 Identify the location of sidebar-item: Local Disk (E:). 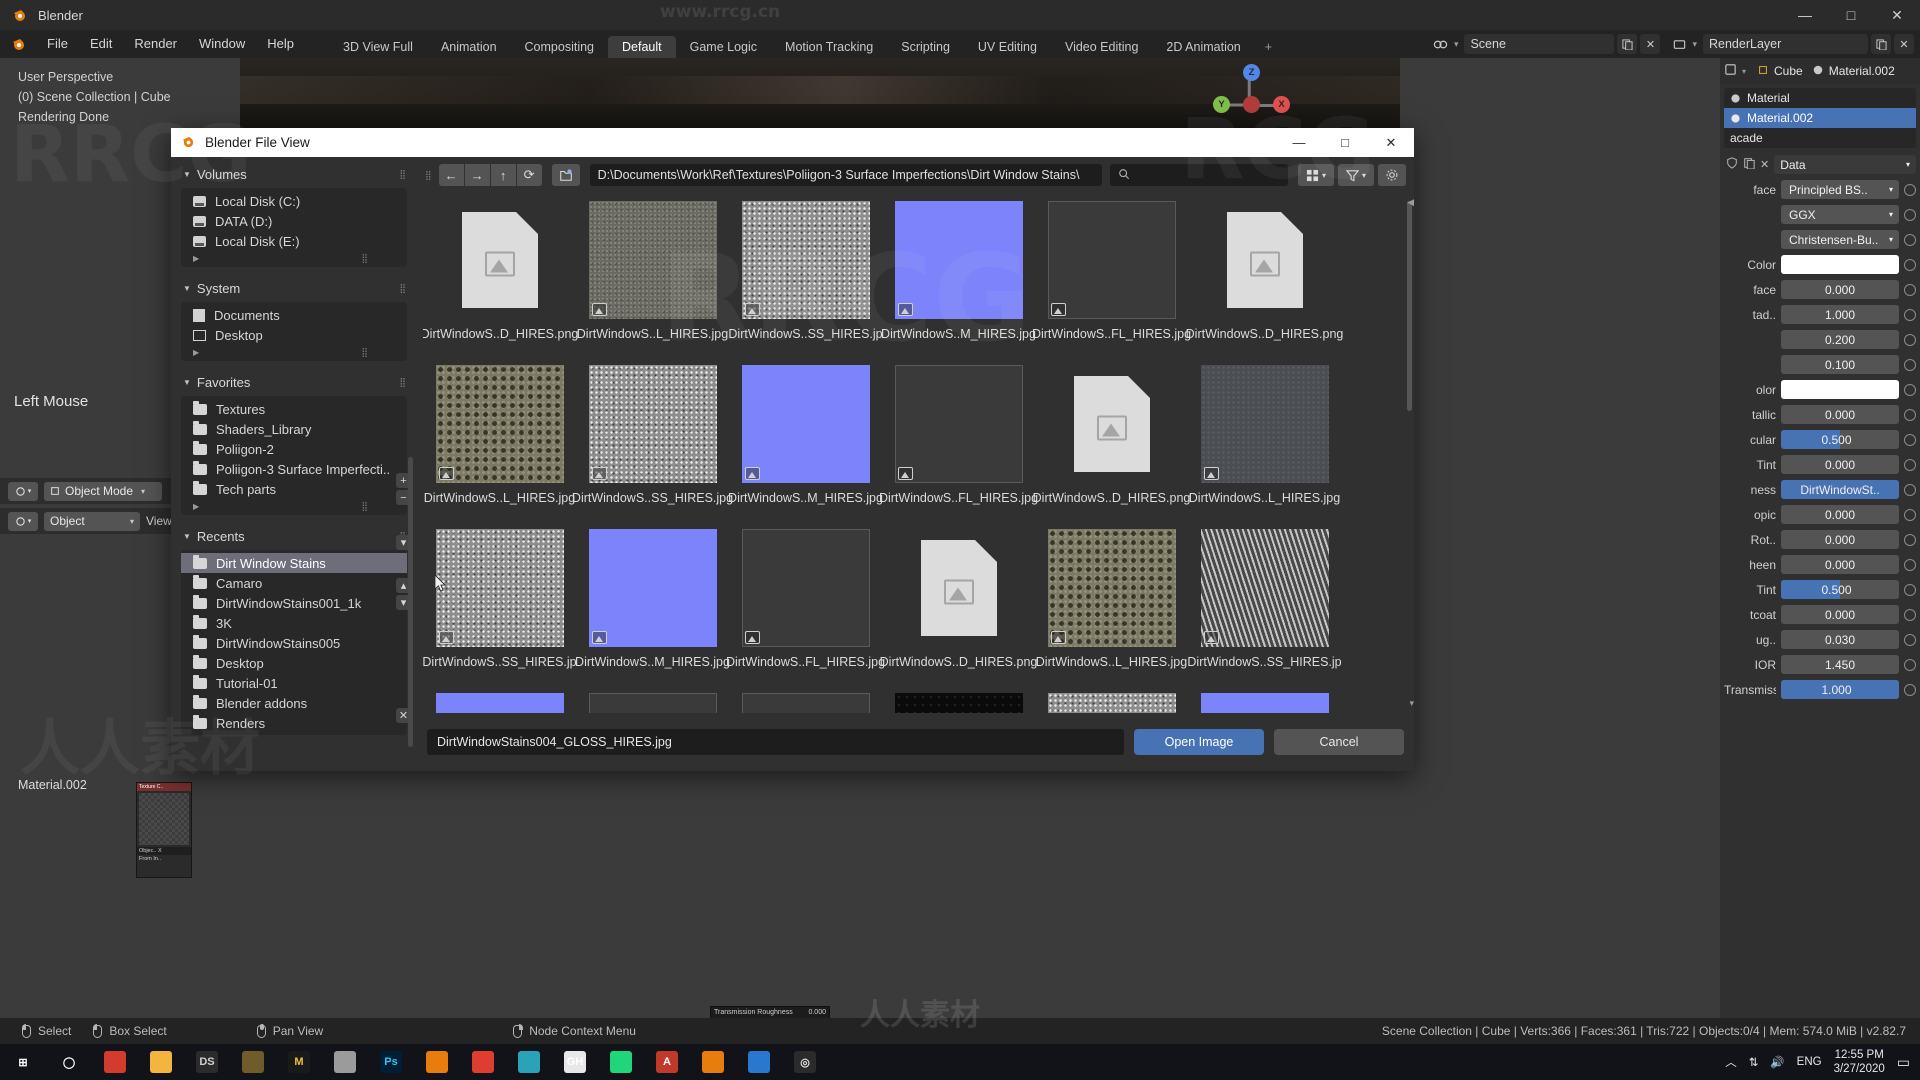
(294, 241).